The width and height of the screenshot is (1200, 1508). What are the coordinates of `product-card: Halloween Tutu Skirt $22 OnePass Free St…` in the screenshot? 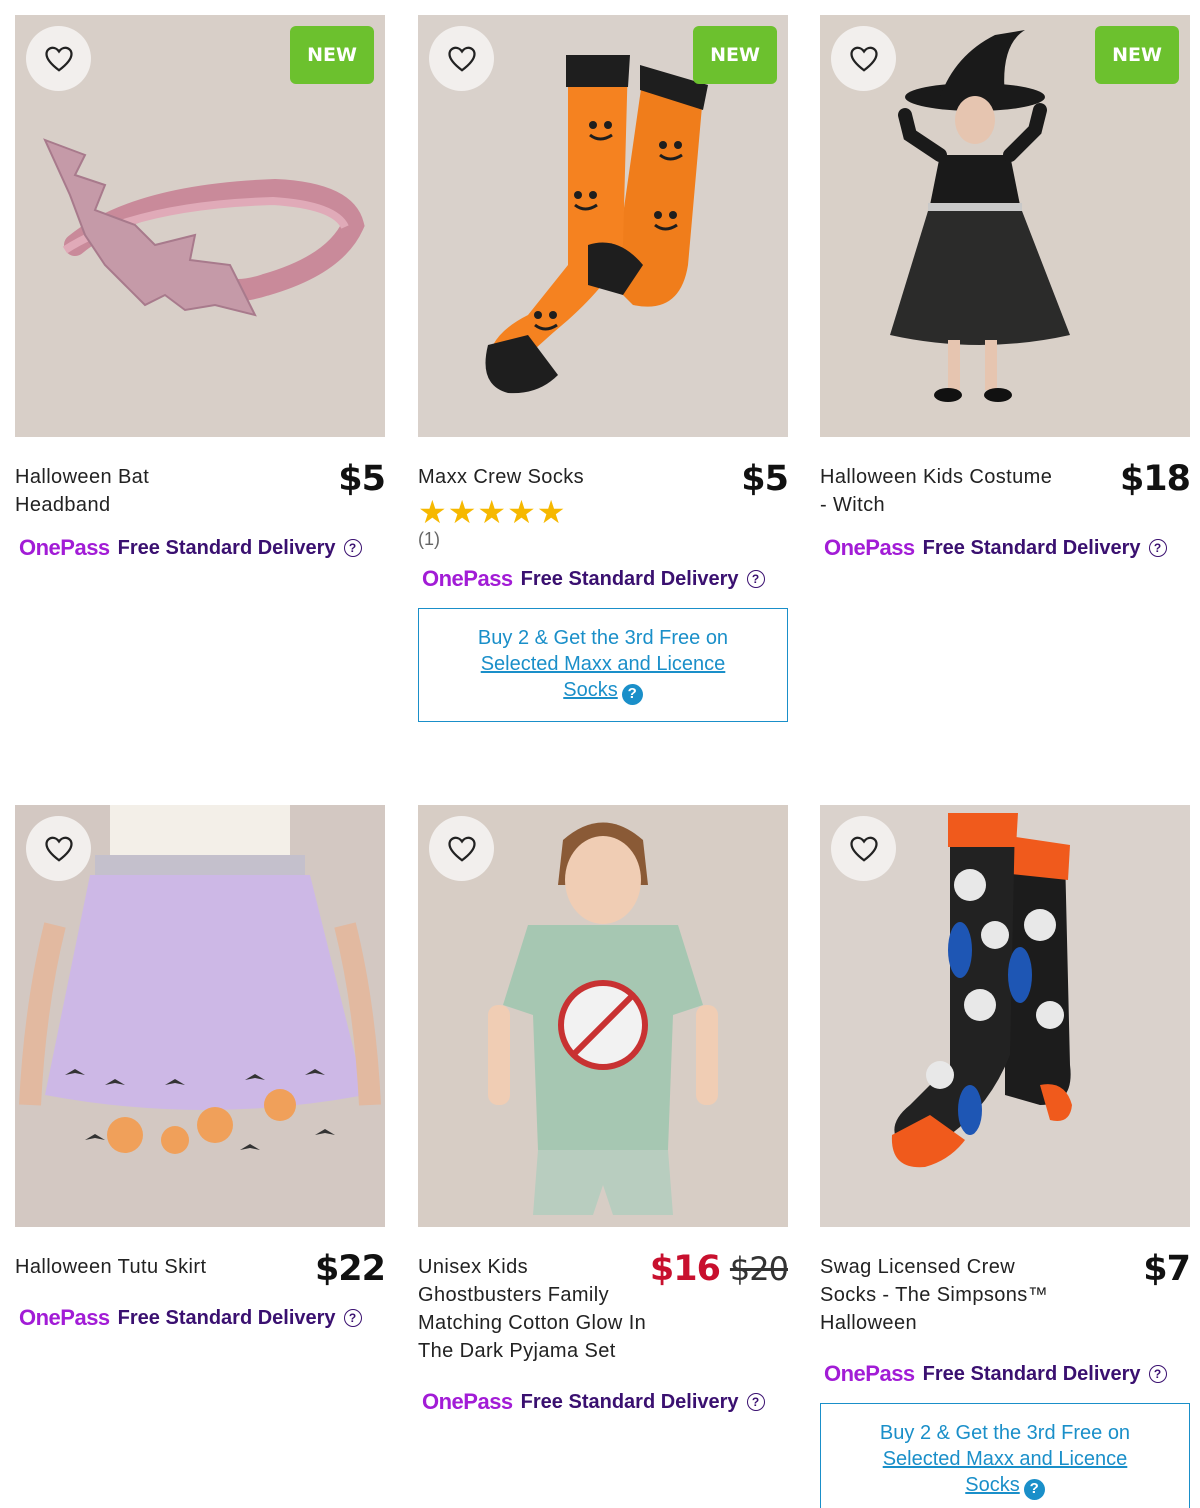 It's located at (200, 1069).